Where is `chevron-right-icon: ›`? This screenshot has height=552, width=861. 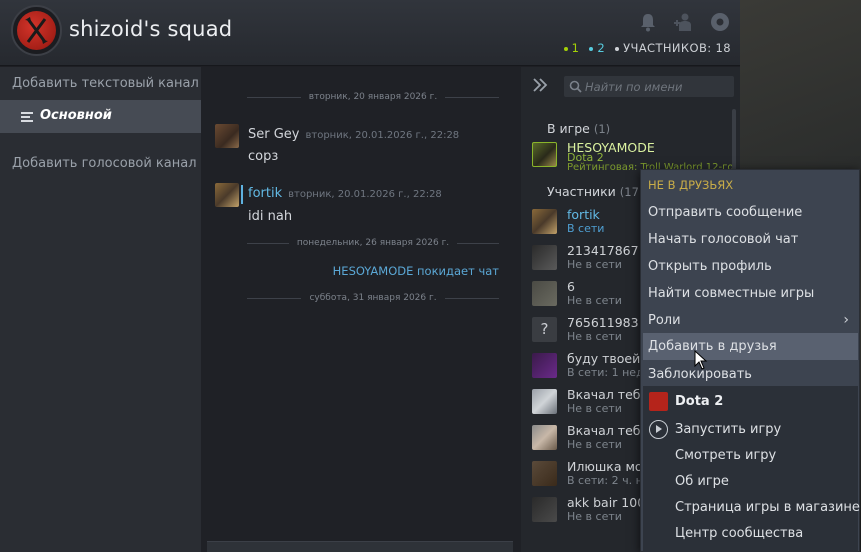
chevron-right-icon: › is located at coordinates (846, 320).